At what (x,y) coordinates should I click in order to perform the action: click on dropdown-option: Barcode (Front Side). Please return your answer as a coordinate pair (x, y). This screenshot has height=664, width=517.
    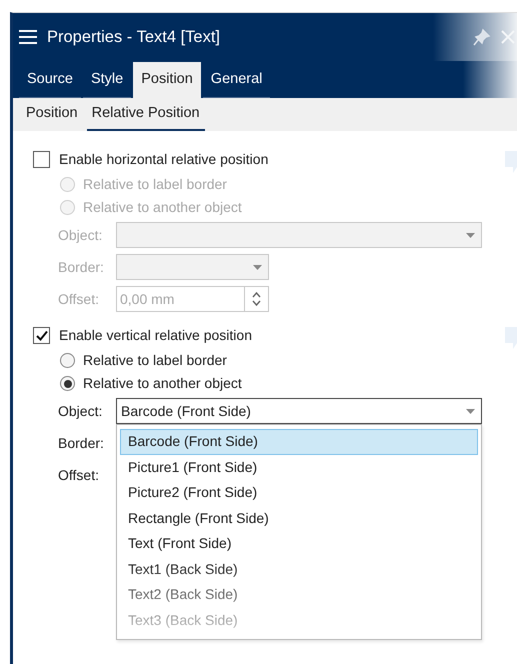
    Looking at the image, I should click on (299, 441).